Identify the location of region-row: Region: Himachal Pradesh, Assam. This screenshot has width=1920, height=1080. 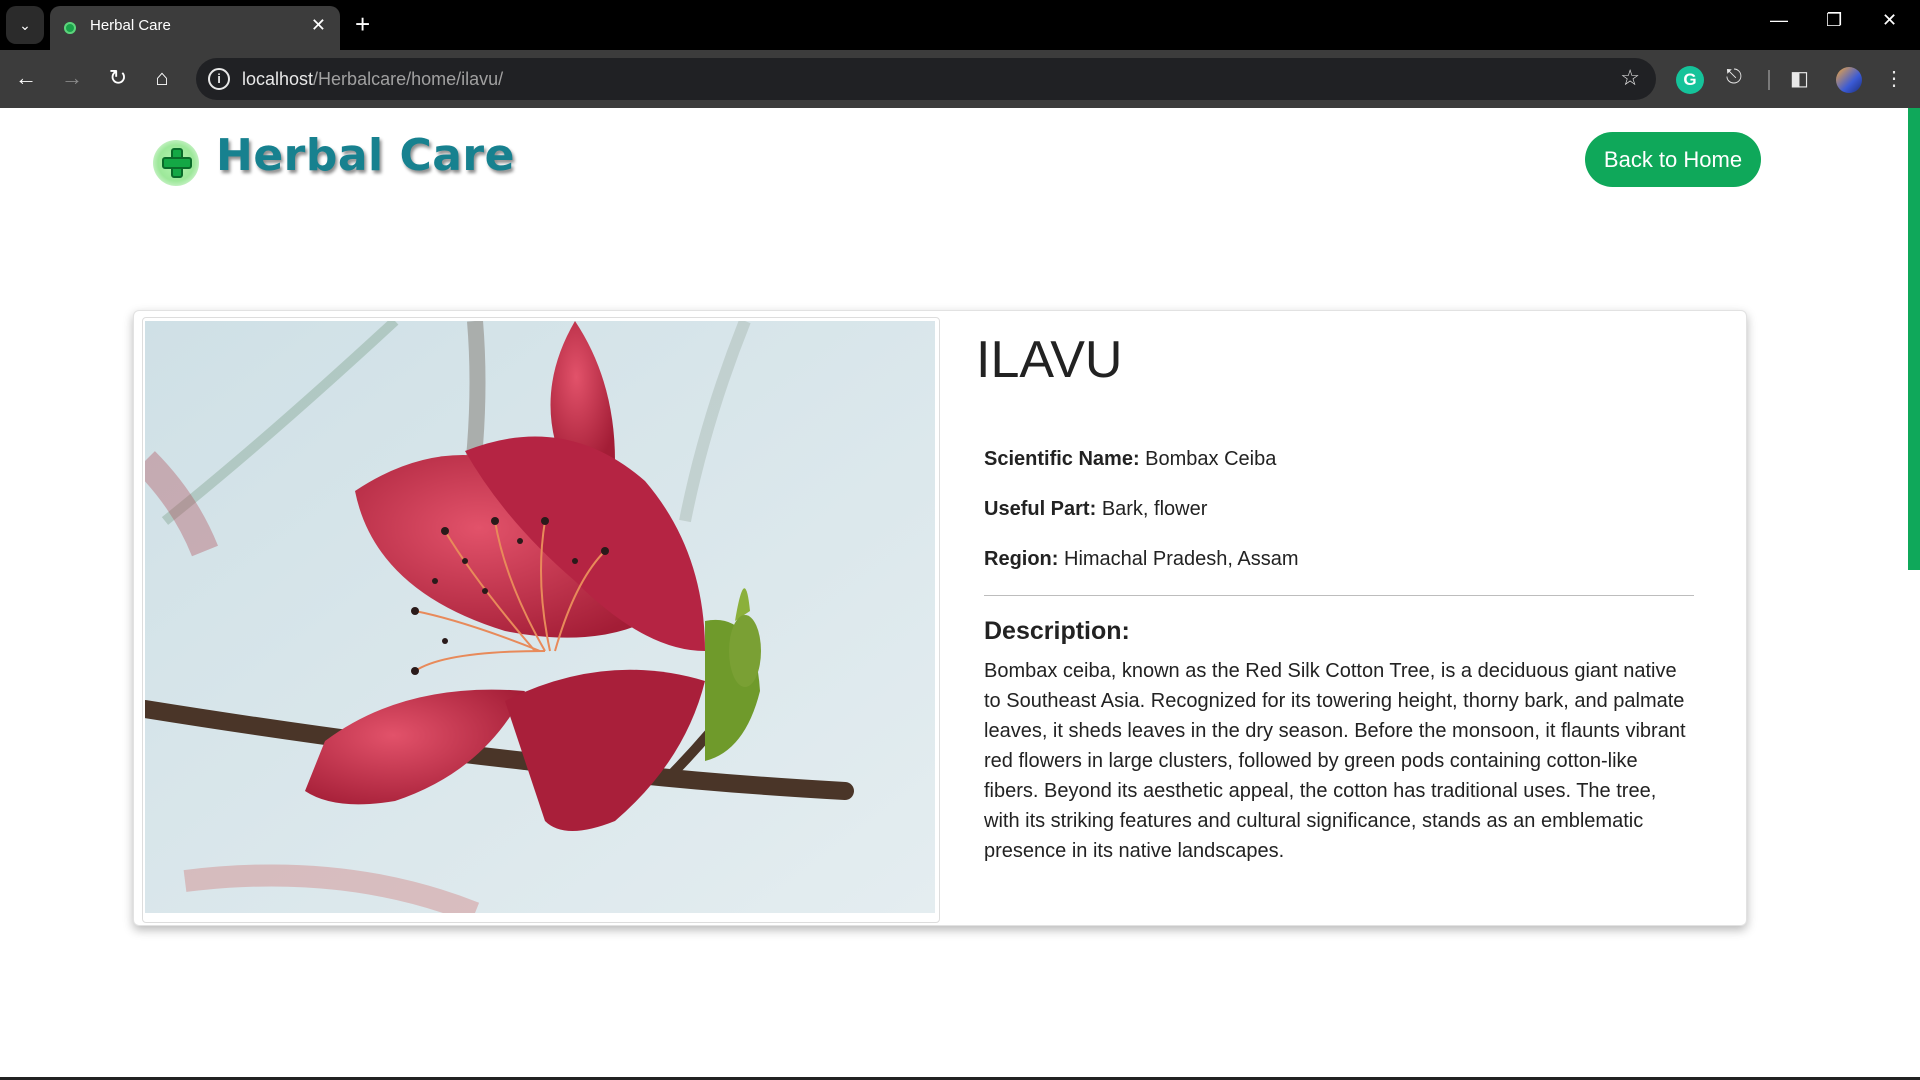
(1141, 559).